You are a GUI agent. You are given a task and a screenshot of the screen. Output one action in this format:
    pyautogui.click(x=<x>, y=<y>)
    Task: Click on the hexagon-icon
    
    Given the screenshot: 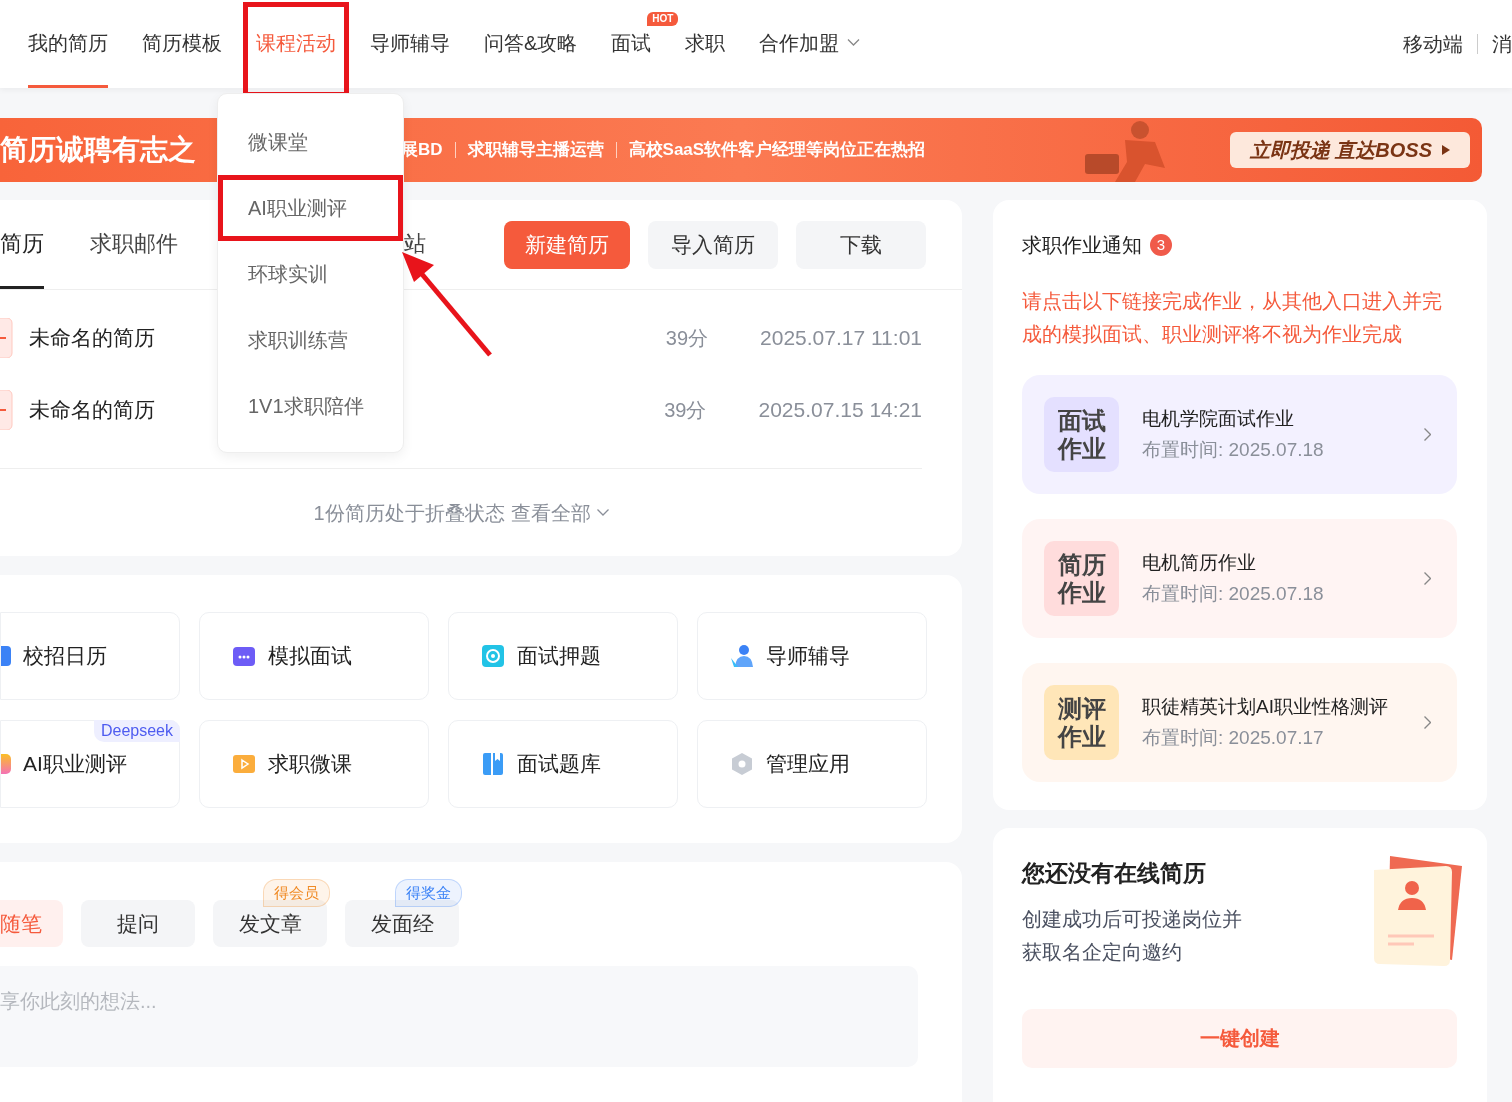 What is the action you would take?
    pyautogui.click(x=742, y=764)
    